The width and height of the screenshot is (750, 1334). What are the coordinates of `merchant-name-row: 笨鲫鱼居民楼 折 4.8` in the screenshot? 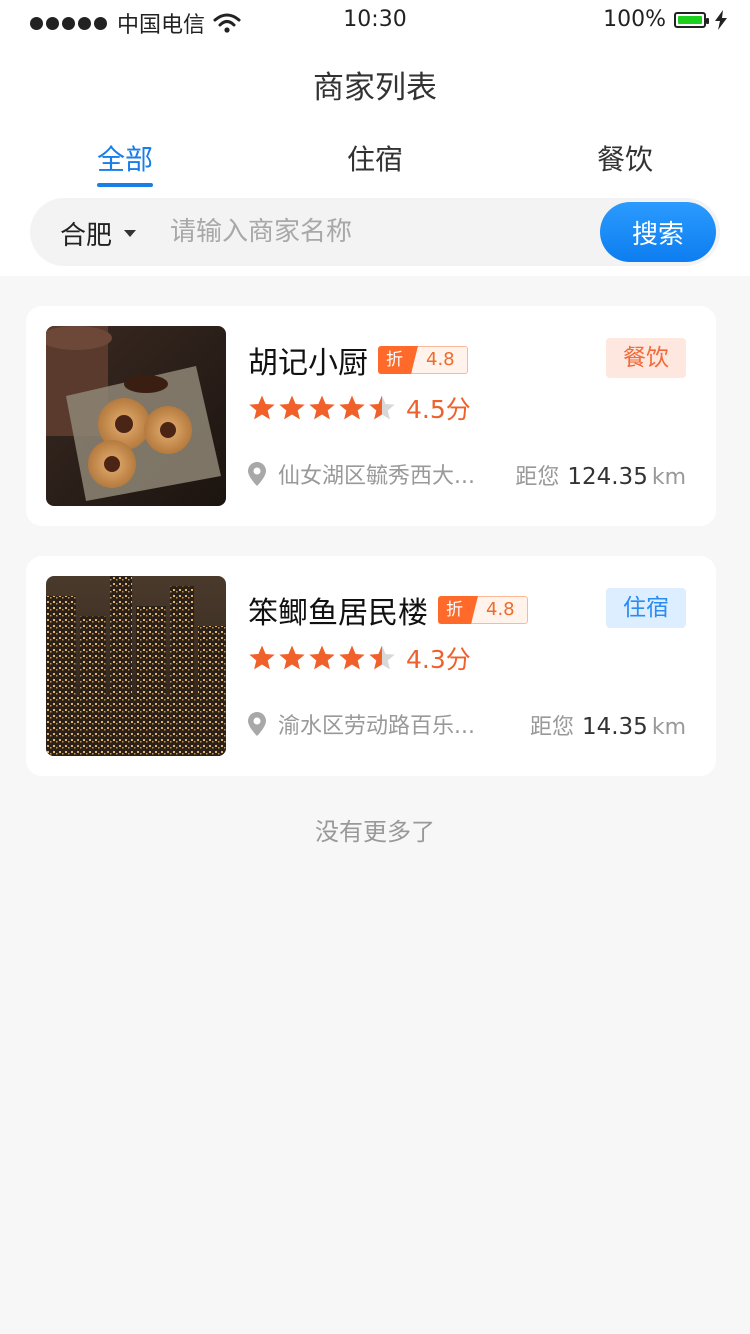 It's located at (388, 610).